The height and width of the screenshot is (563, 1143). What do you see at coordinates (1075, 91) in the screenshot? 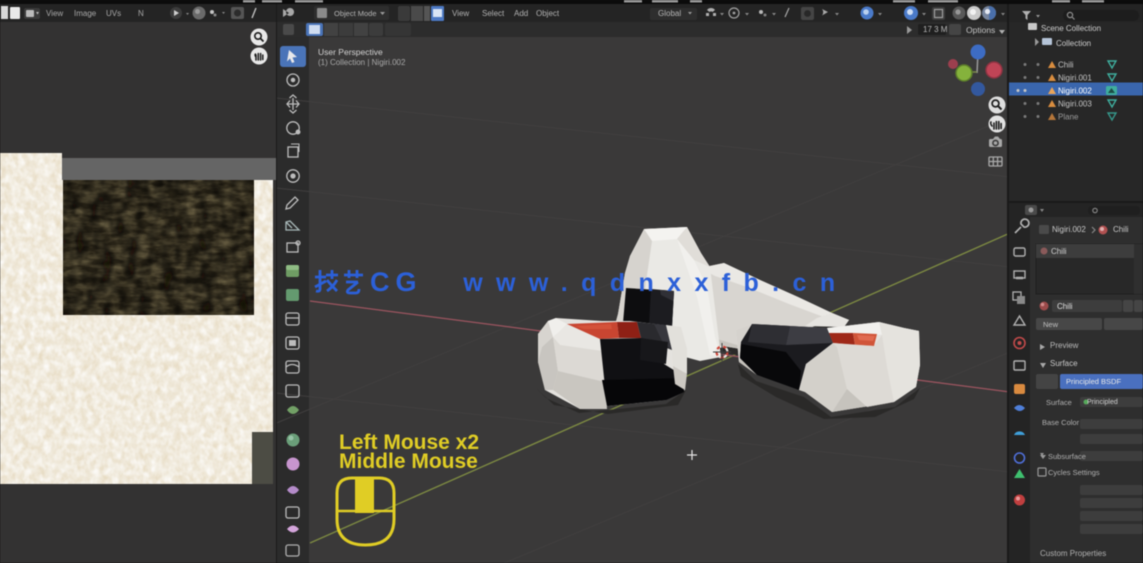
I see `svg-text: Nigiri.002` at bounding box center [1075, 91].